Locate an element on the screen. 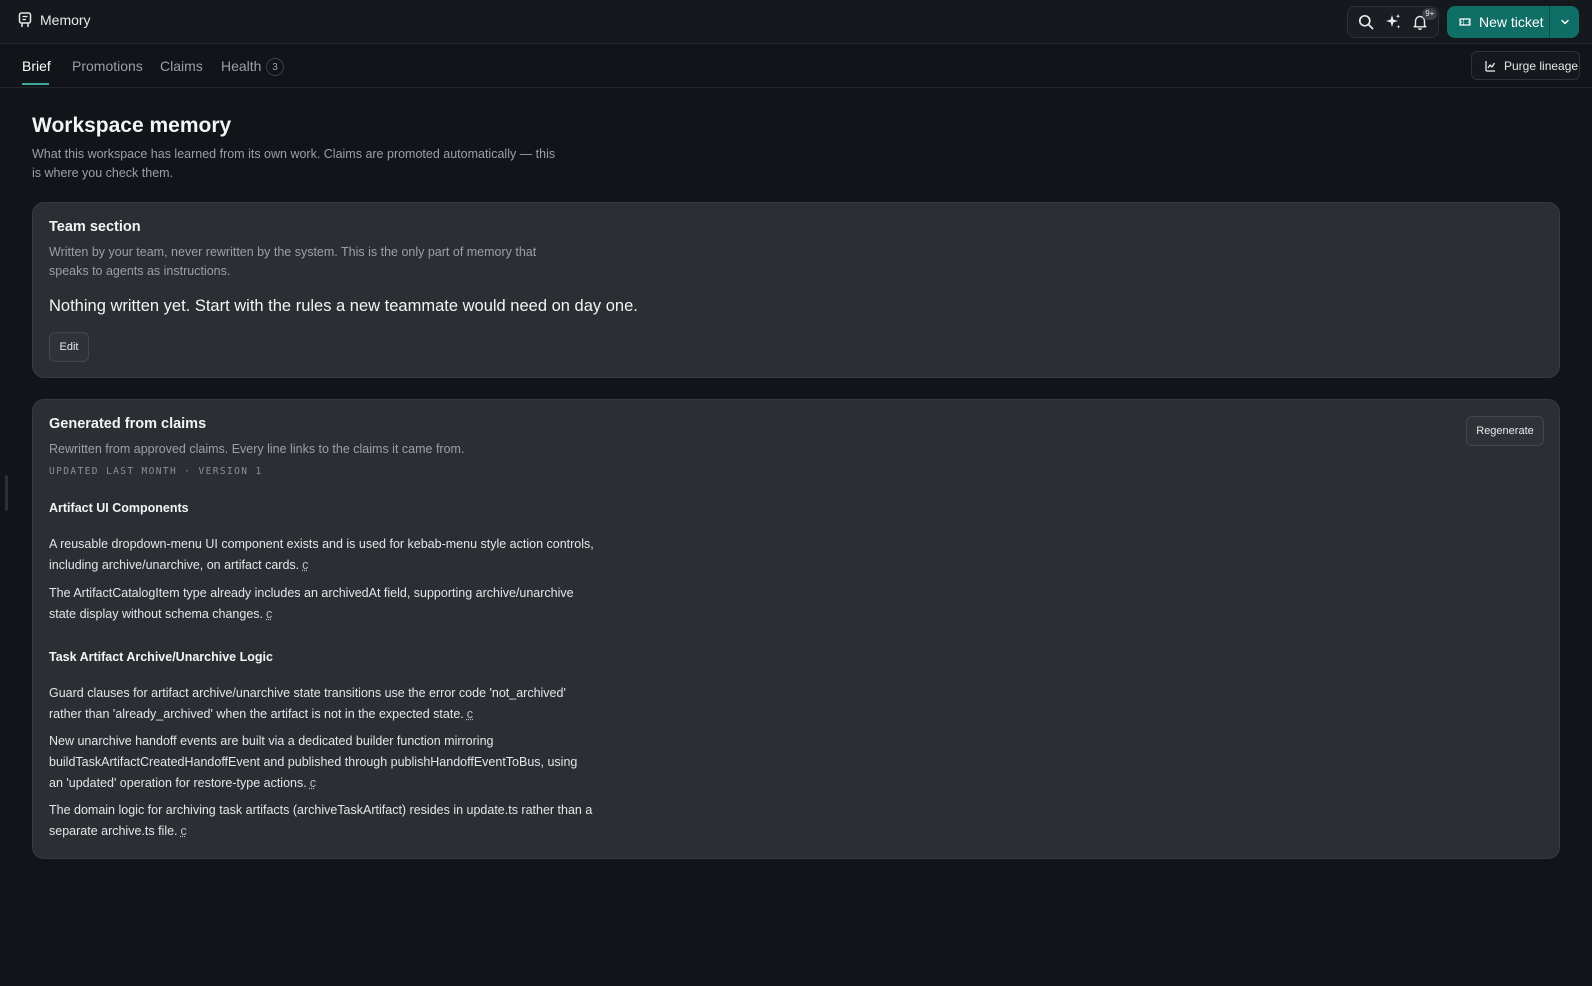 The image size is (1592, 986). purge-lineage-button: Purge lineage is located at coordinates (1525, 65).